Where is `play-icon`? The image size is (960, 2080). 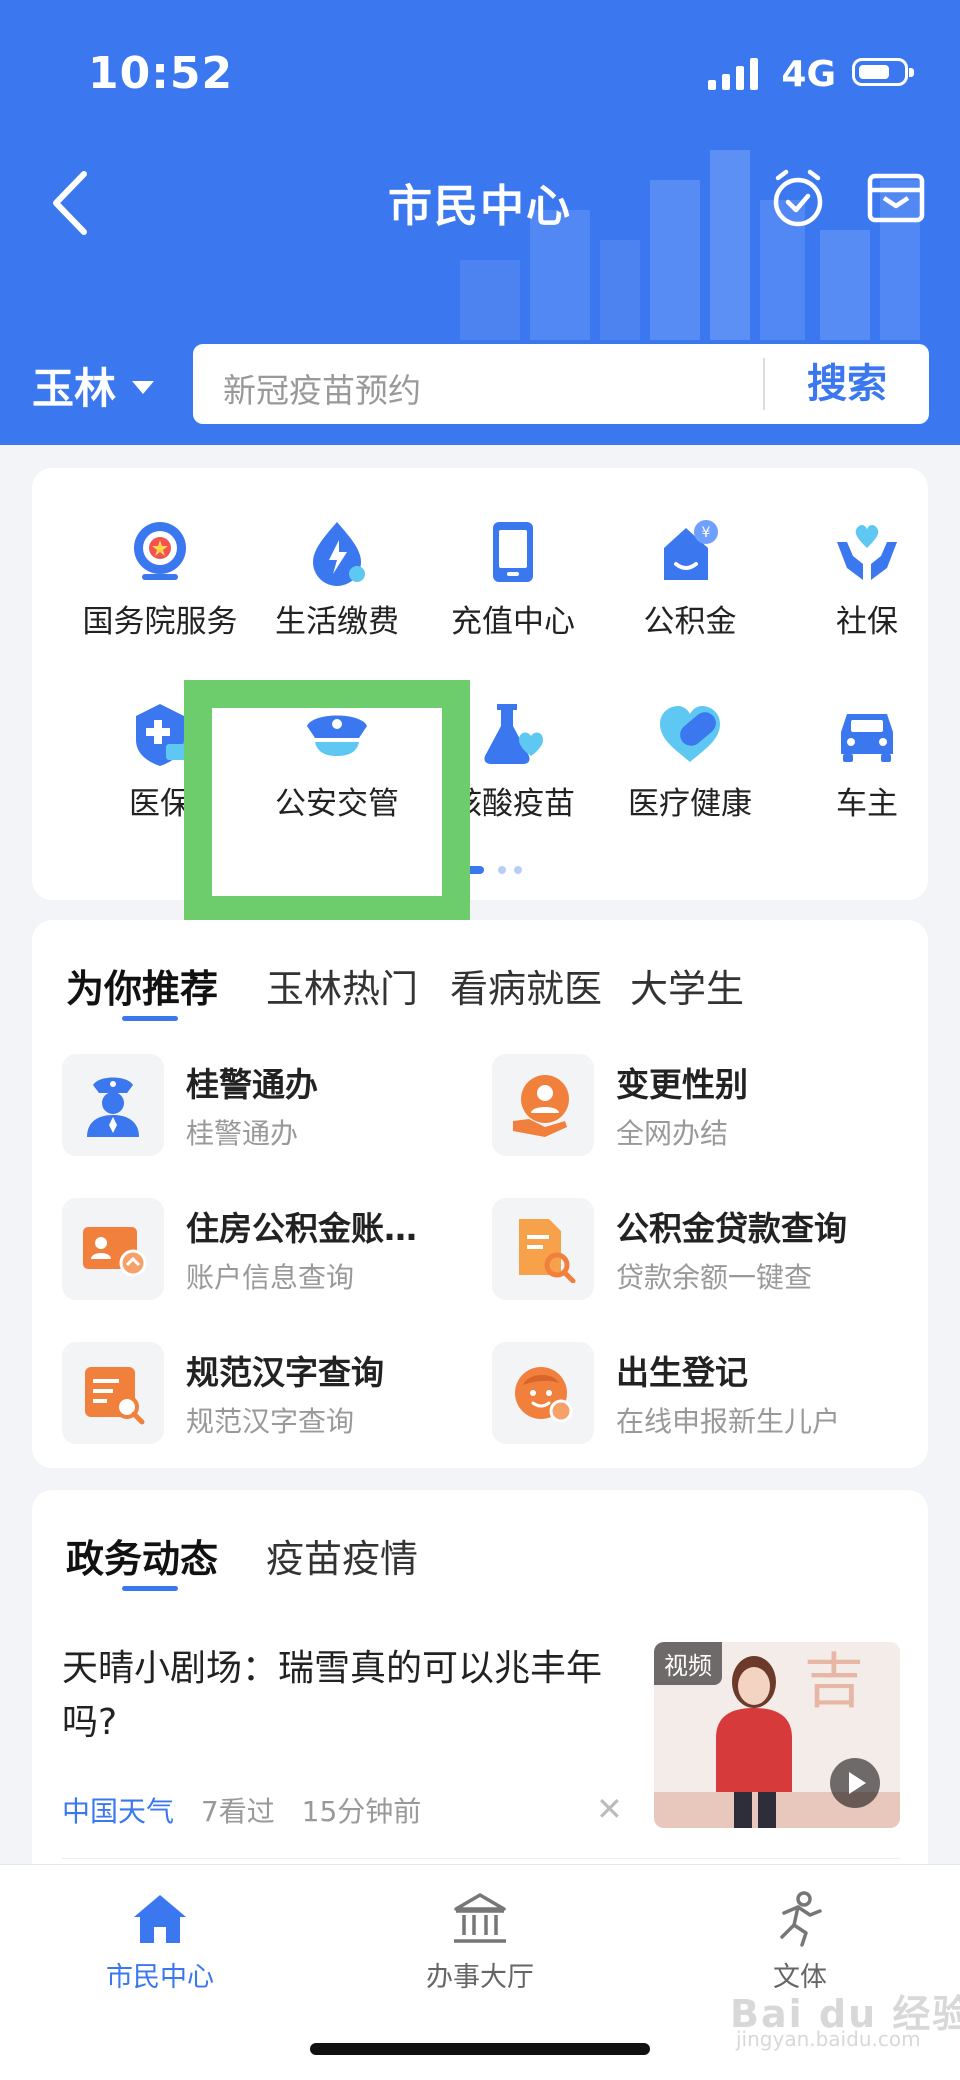 play-icon is located at coordinates (855, 1783).